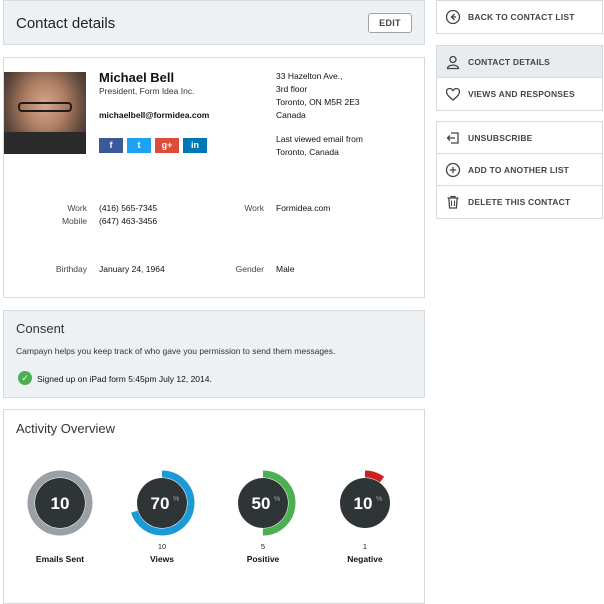  What do you see at coordinates (453, 62) in the screenshot?
I see `user-icon` at bounding box center [453, 62].